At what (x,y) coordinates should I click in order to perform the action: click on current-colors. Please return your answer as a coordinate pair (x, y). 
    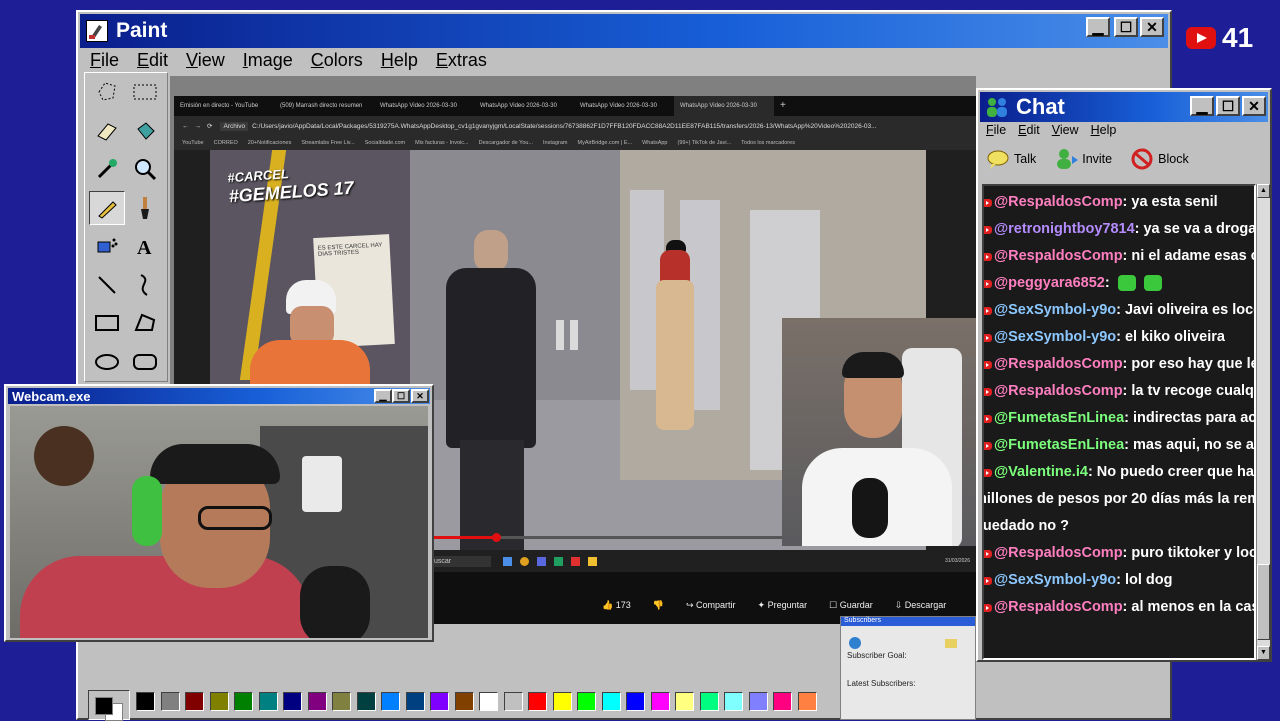
    Looking at the image, I should click on (109, 705).